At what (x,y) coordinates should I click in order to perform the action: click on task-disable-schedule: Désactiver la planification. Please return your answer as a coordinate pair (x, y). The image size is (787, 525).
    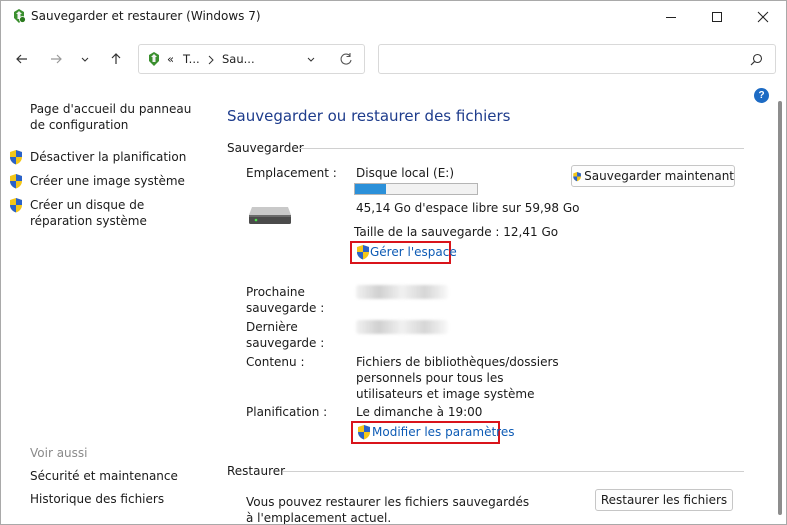
    Looking at the image, I should click on (108, 157).